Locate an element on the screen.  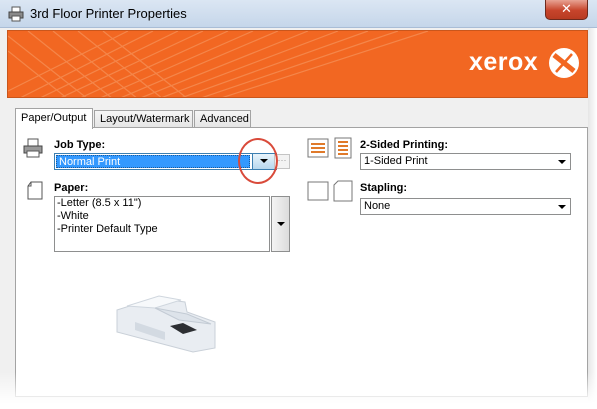
xerox-wordmark: xerox is located at coordinates (504, 62).